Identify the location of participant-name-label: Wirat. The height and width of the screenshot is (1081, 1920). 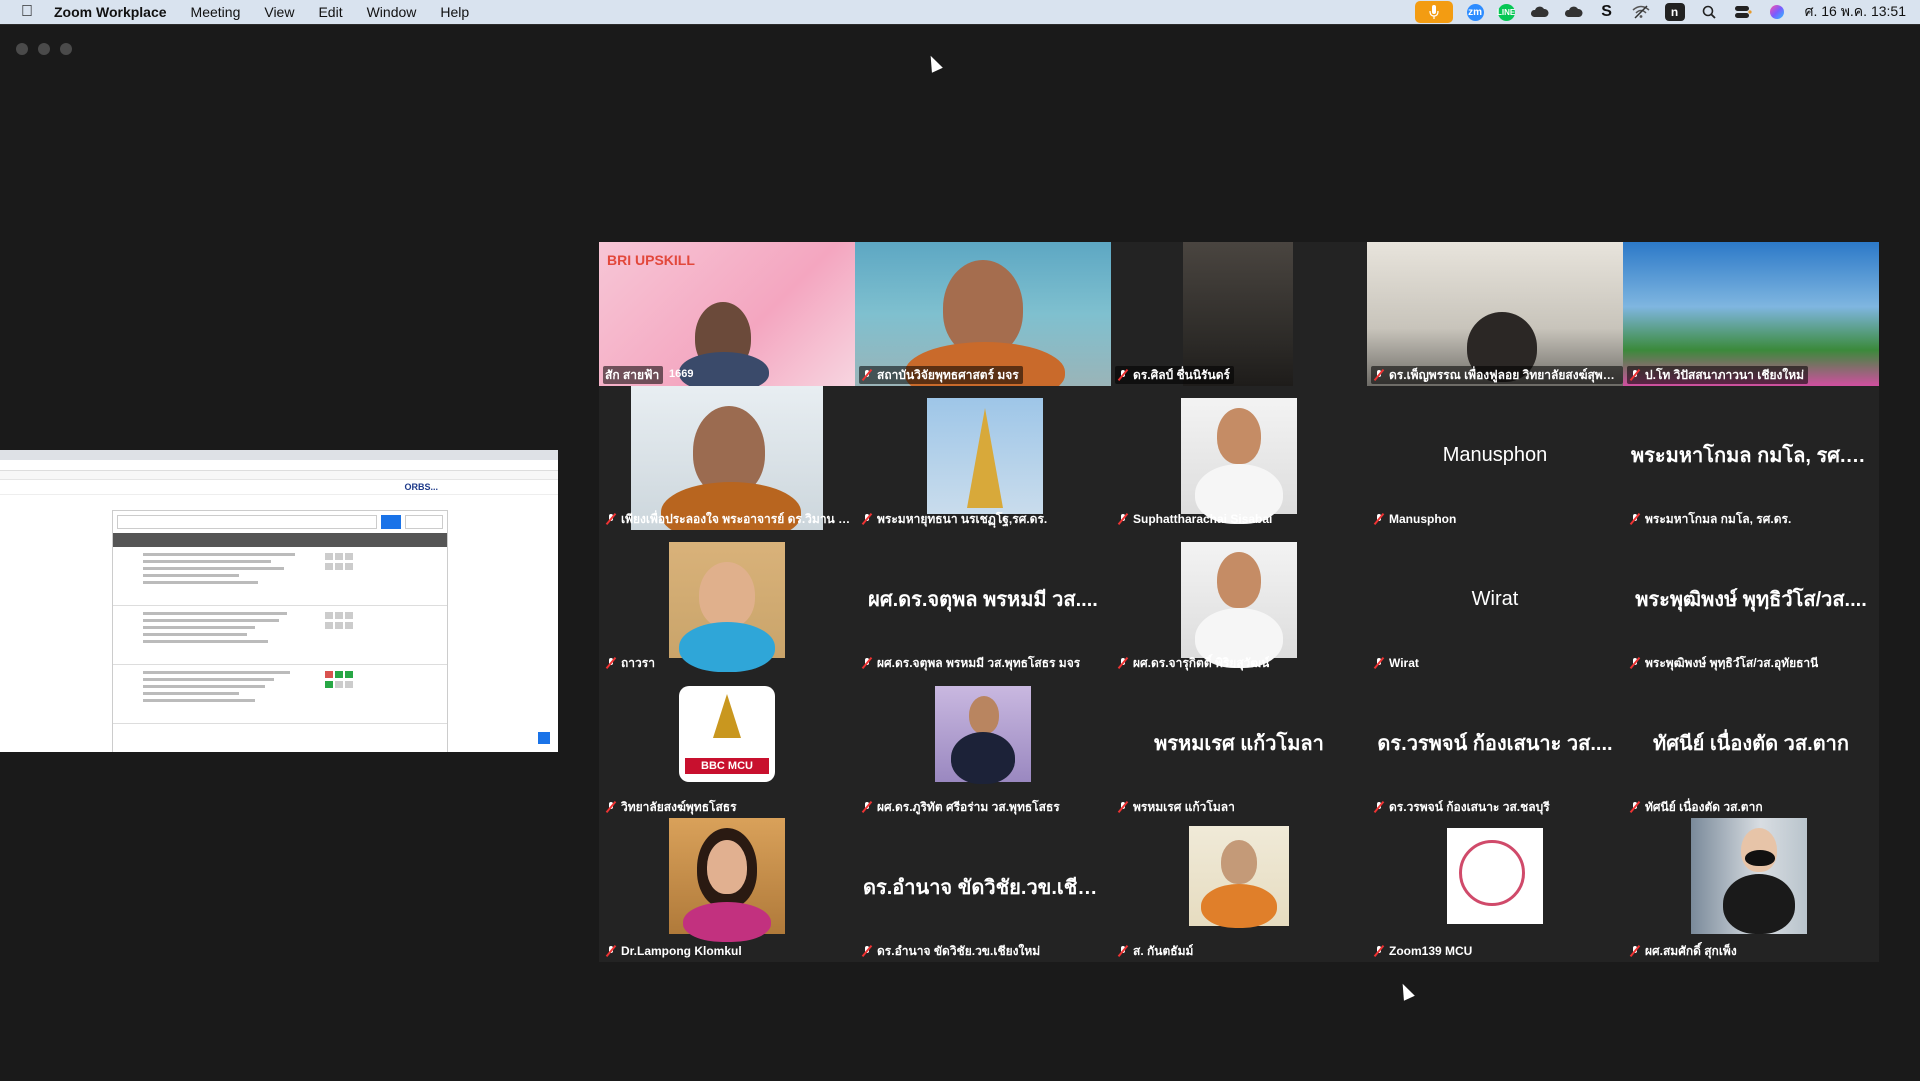
(1397, 663).